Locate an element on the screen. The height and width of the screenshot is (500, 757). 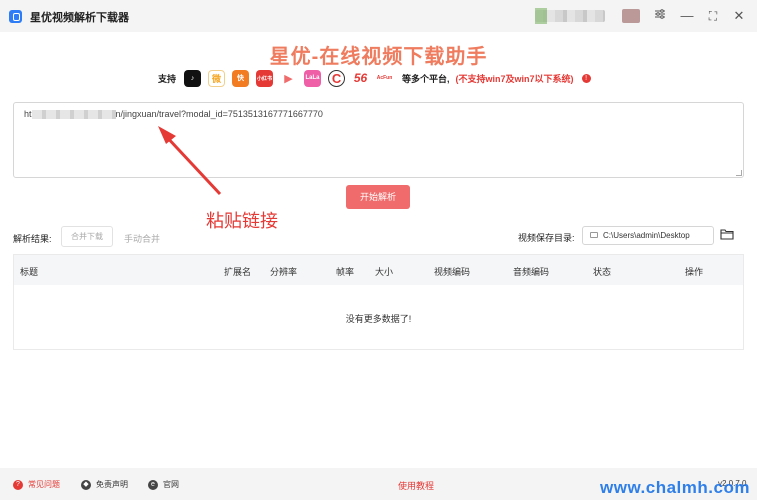
table-header: 标题 扩展名 分辨率 帧率 大小 视频编码 音频编码 状态 操作 is located at coordinates (378, 270).